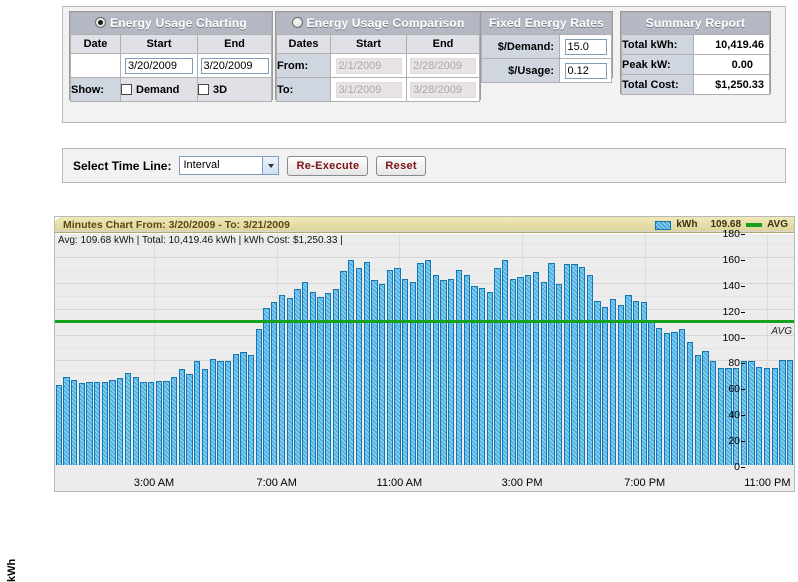  What do you see at coordinates (401, 165) in the screenshot?
I see `reset-button: Reset` at bounding box center [401, 165].